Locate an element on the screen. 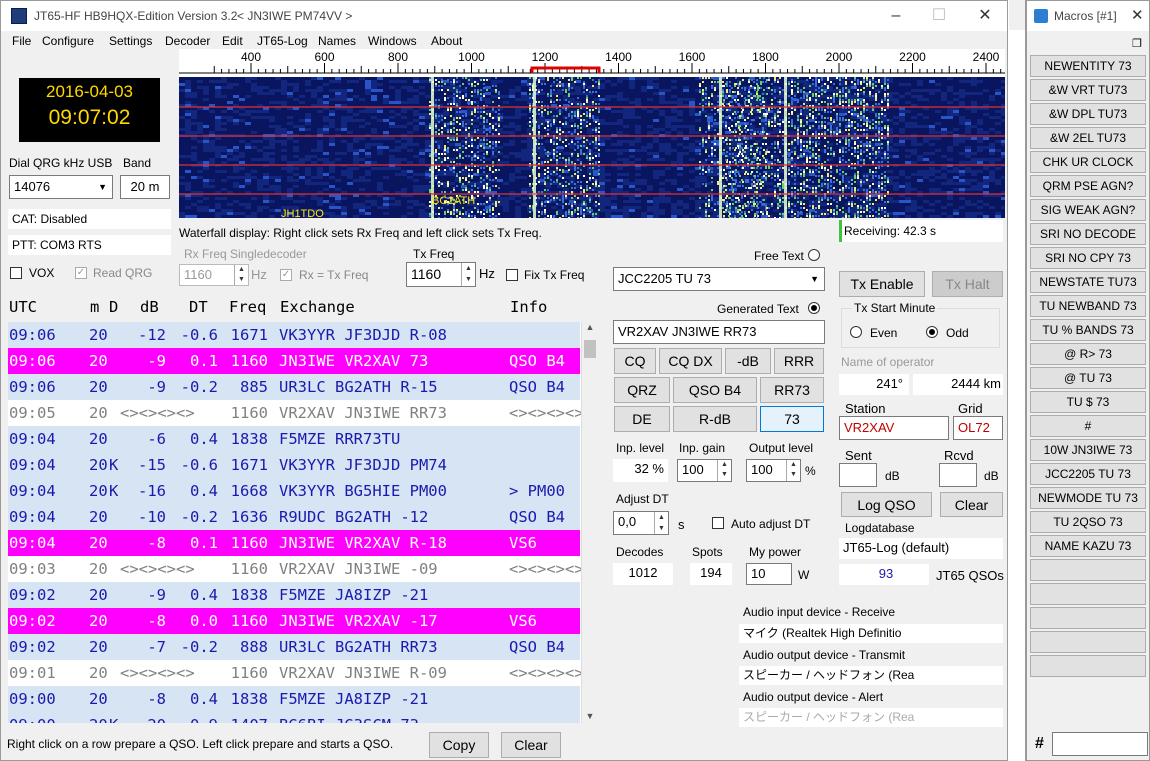 This screenshot has width=1150, height=761. macro-button: 10W JN3IWE 73 is located at coordinates (1088, 450).